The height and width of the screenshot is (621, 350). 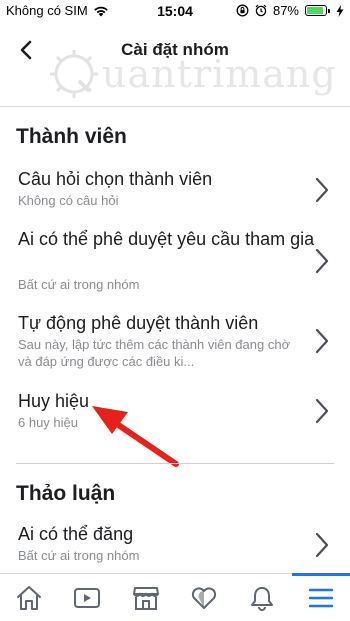 I want to click on row-title: Câu hỏi chọn thành viên, so click(x=115, y=179).